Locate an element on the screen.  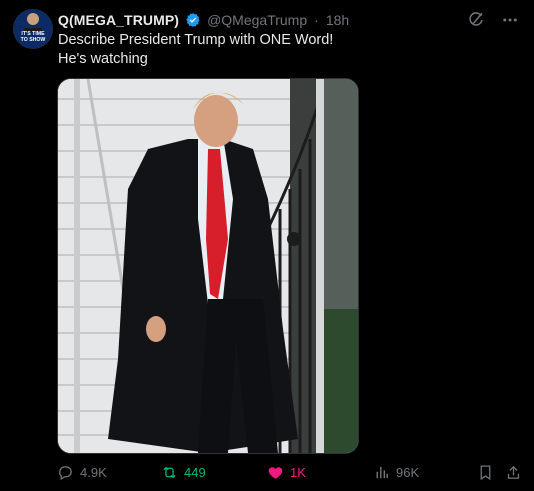
share-button is located at coordinates (513, 472).